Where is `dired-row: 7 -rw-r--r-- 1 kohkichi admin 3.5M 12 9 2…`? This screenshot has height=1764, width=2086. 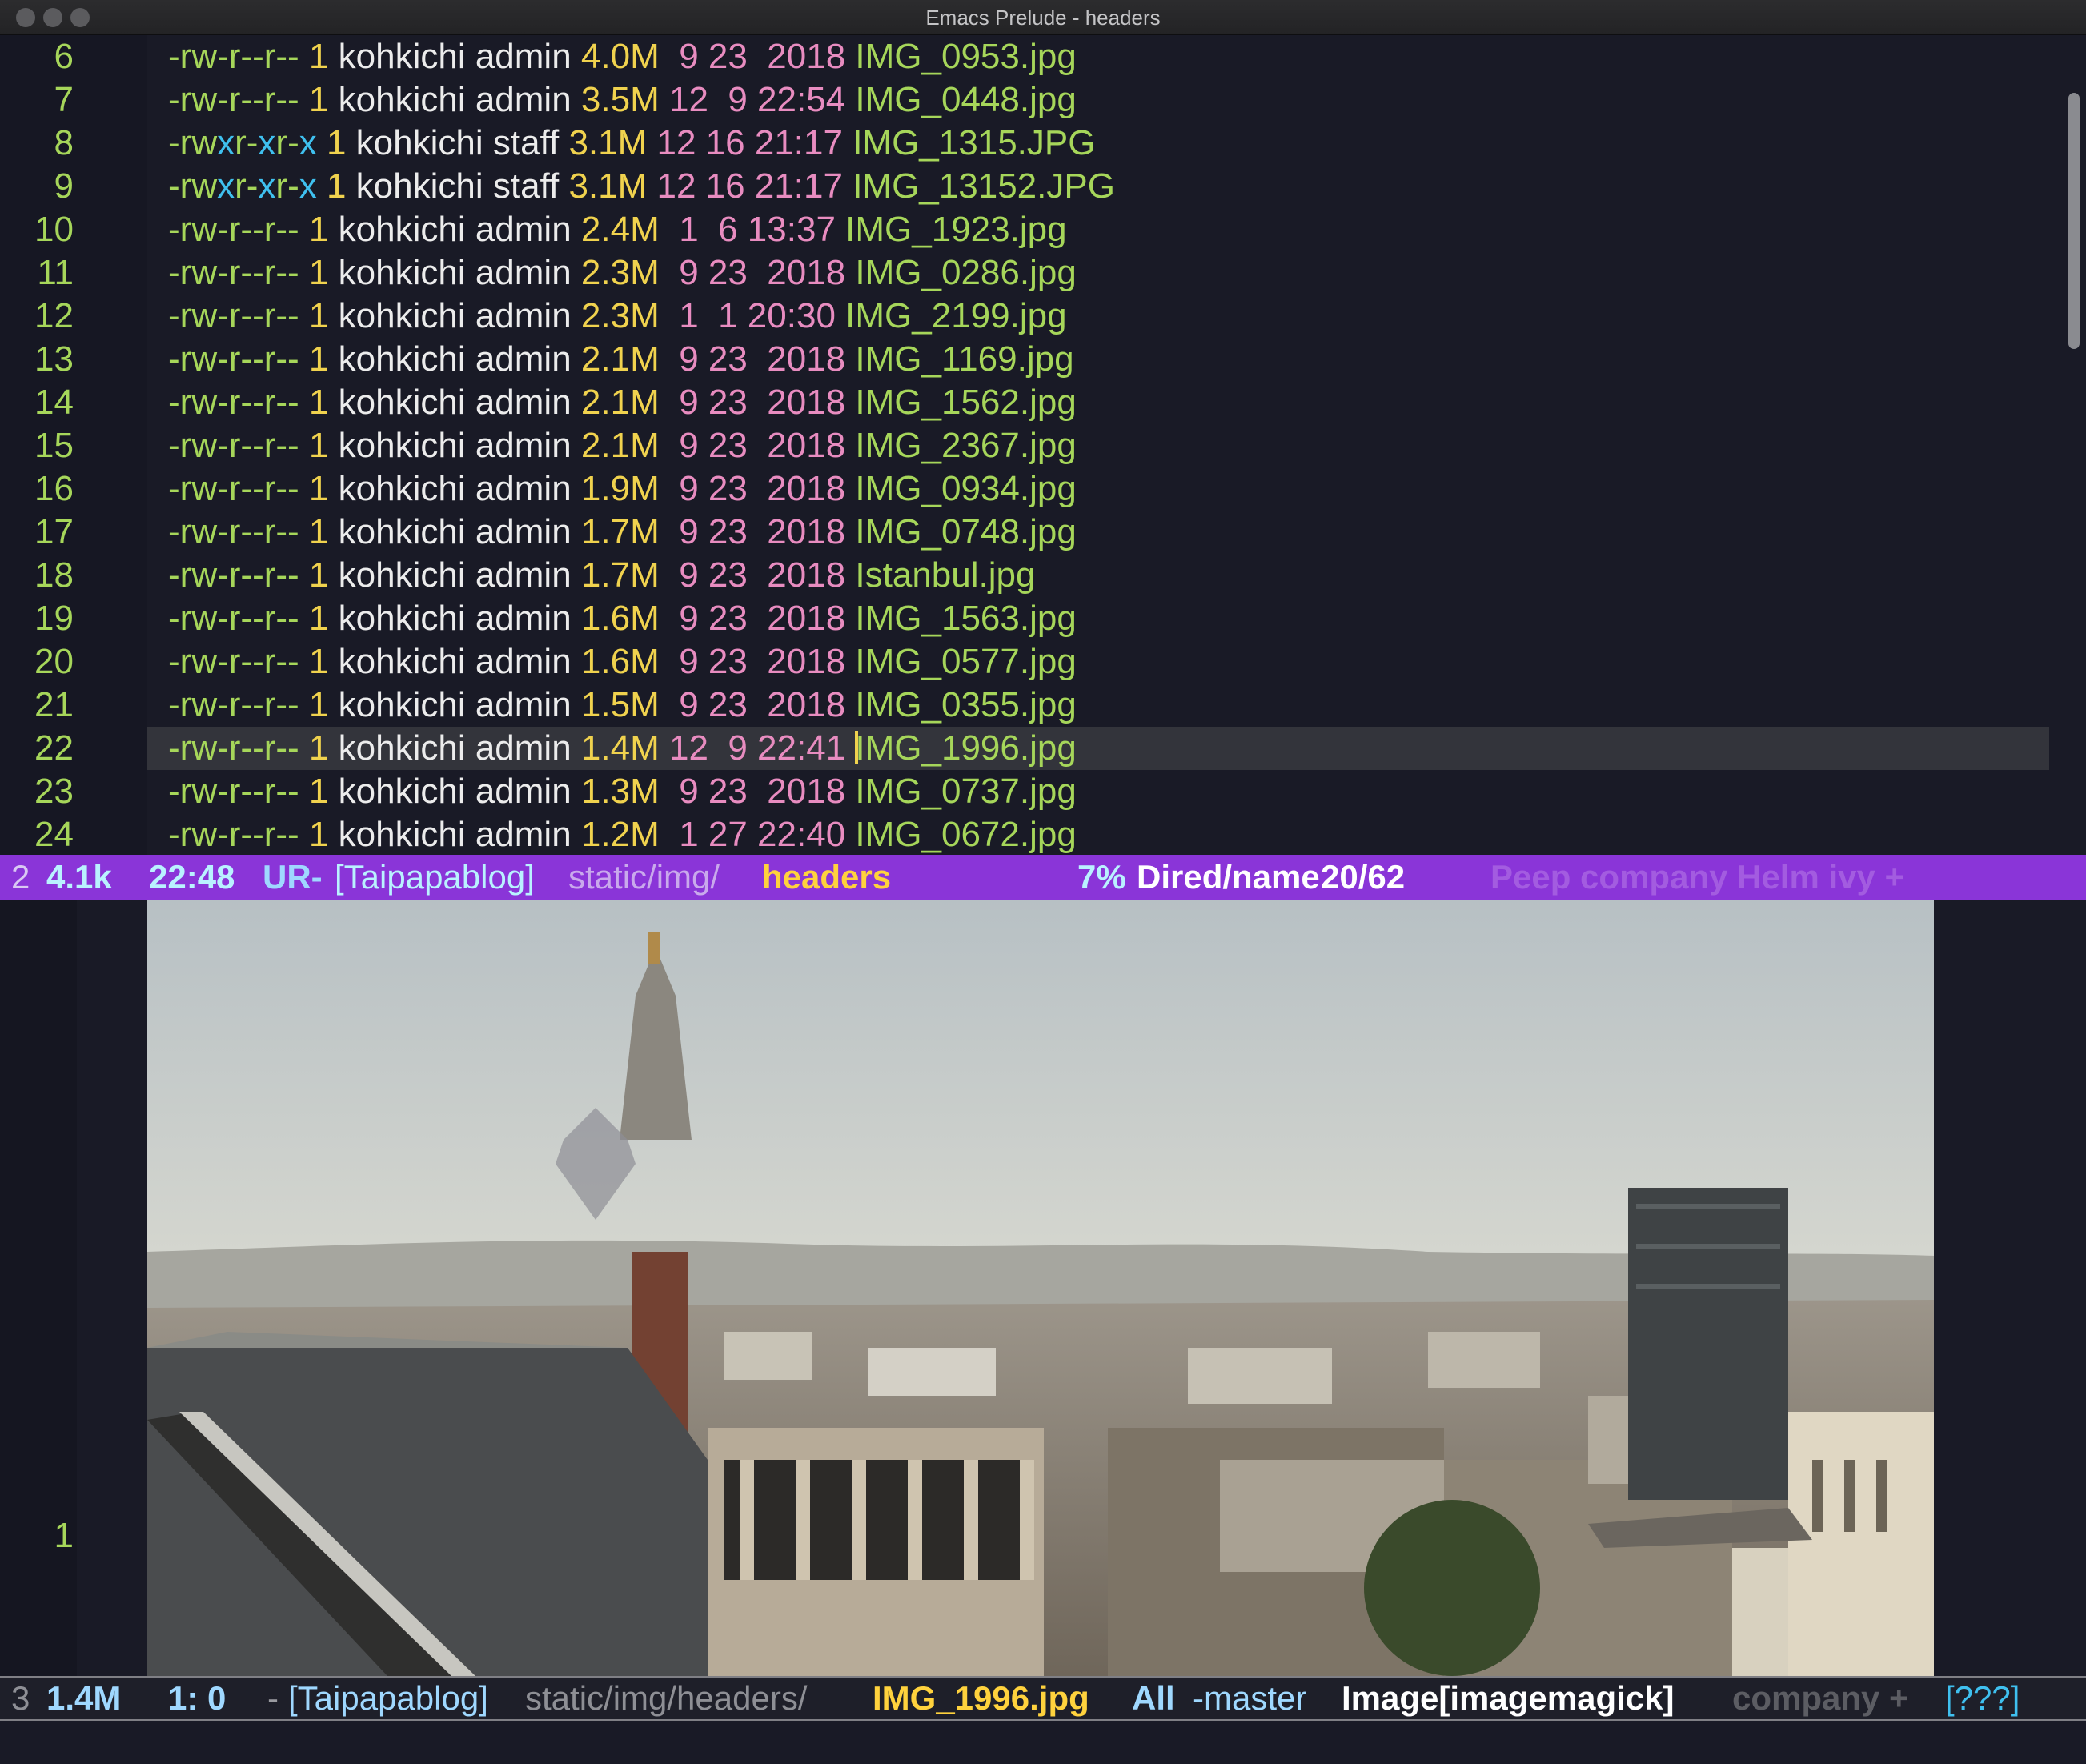
dired-row: 7 -rw-r--r-- 1 kohkichi admin 3.5M 12 9 2… is located at coordinates (1024, 100).